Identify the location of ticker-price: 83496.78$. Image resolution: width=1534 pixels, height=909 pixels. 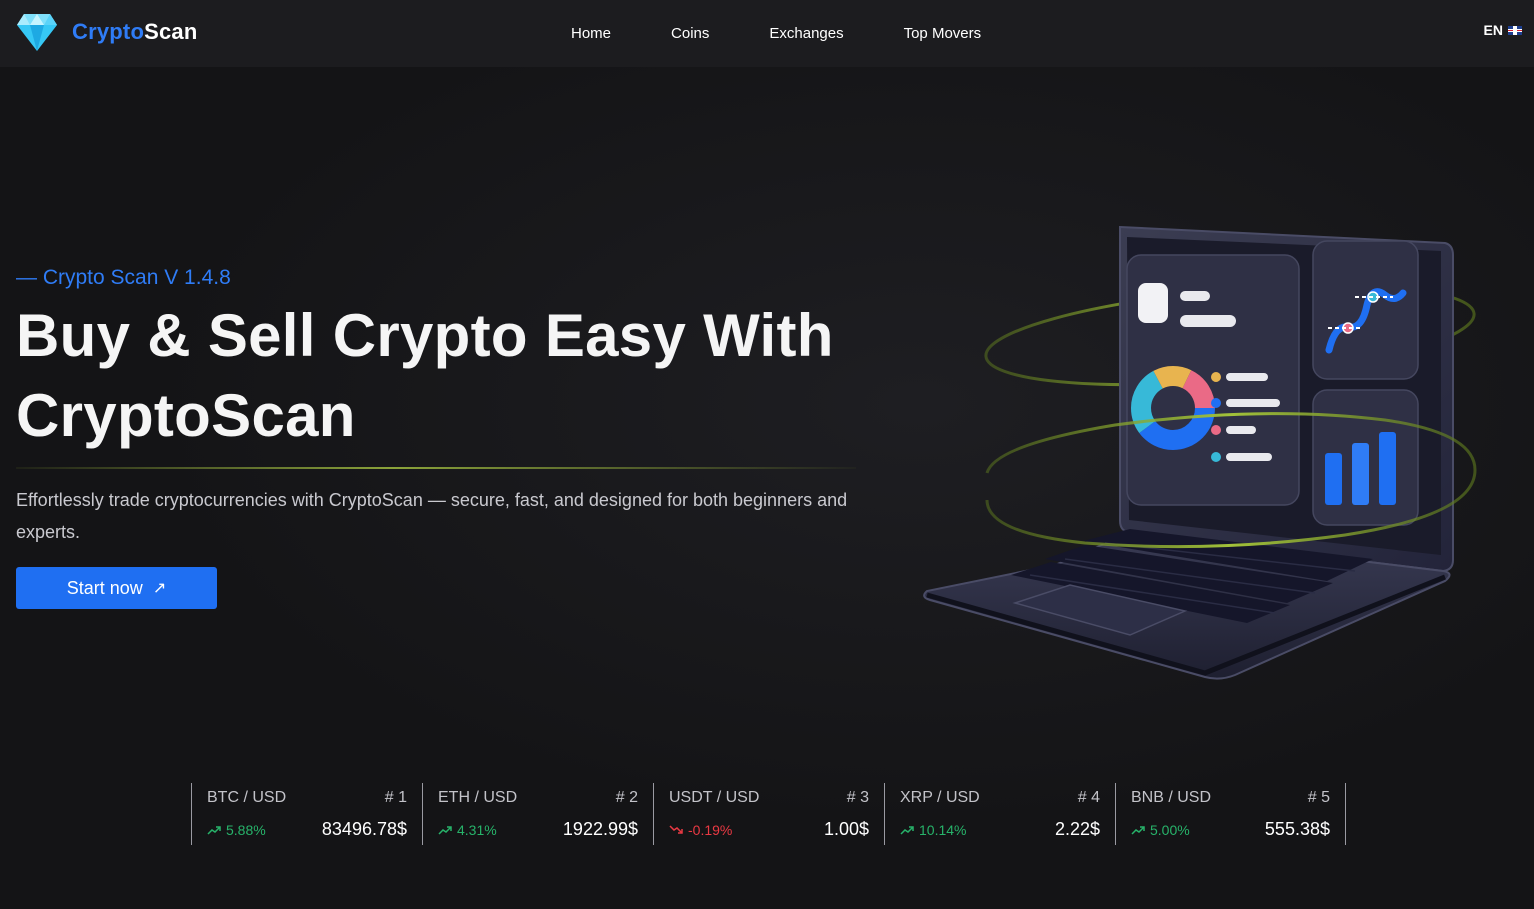
(364, 829).